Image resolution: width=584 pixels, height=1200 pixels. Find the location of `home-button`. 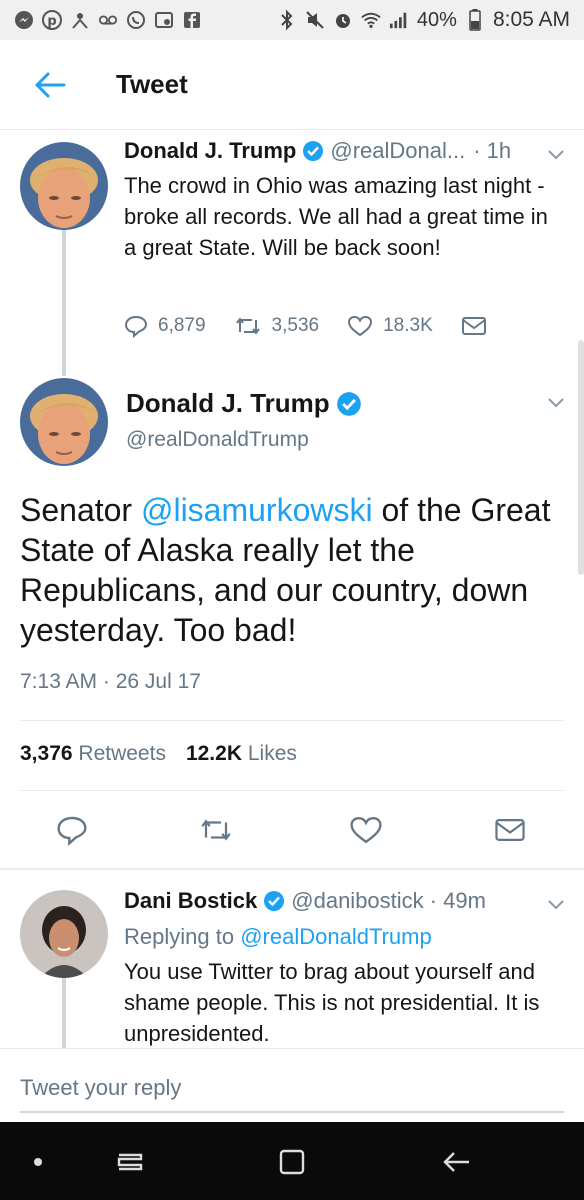

home-button is located at coordinates (292, 1162).